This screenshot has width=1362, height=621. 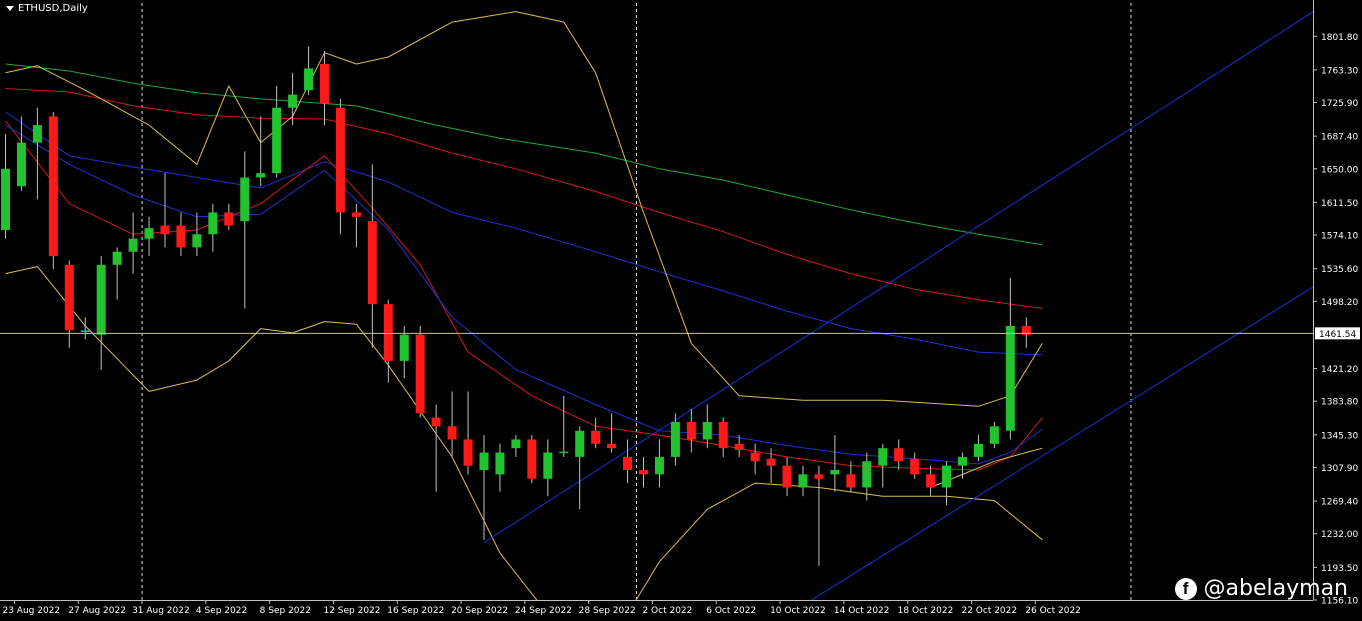 What do you see at coordinates (1339, 370) in the screenshot?
I see `y-tick-label: 1421.20` at bounding box center [1339, 370].